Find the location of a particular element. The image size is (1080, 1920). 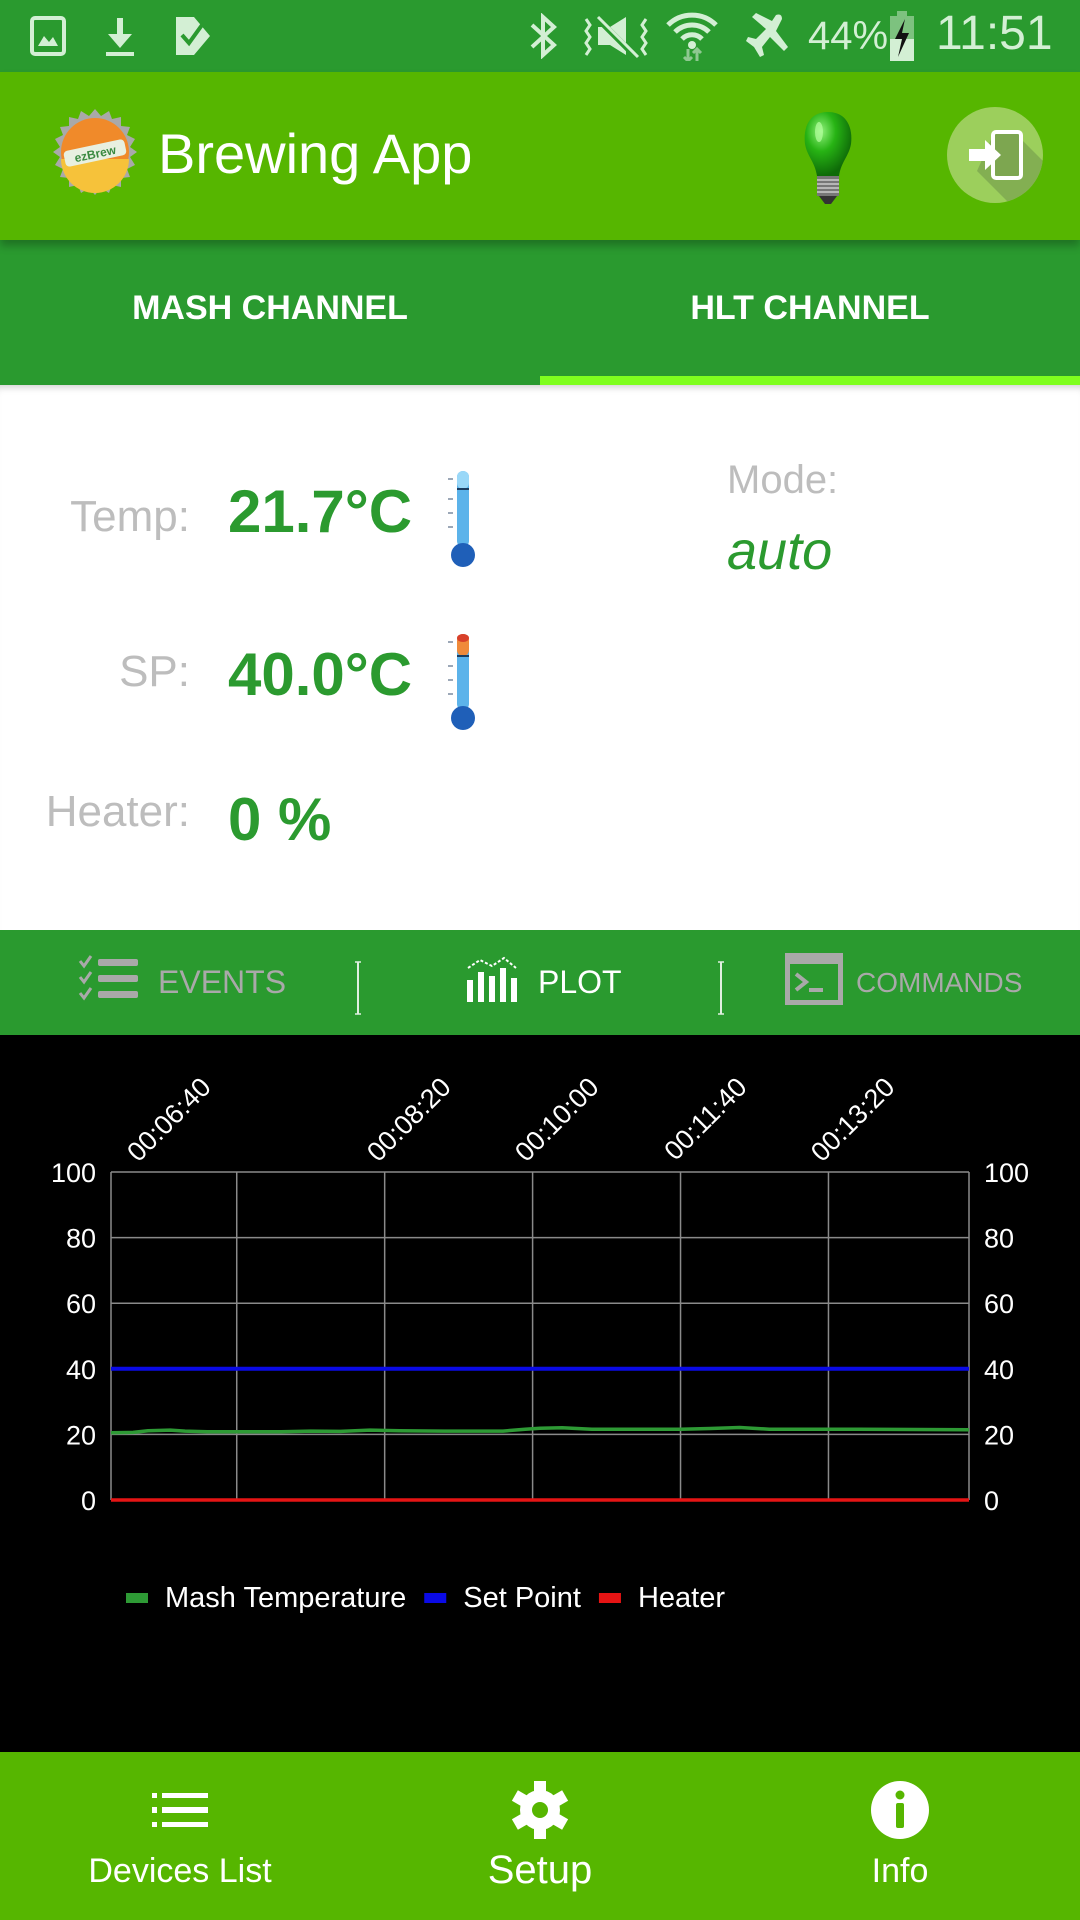

status-bar: 44% 11:51 is located at coordinates (540, 36).